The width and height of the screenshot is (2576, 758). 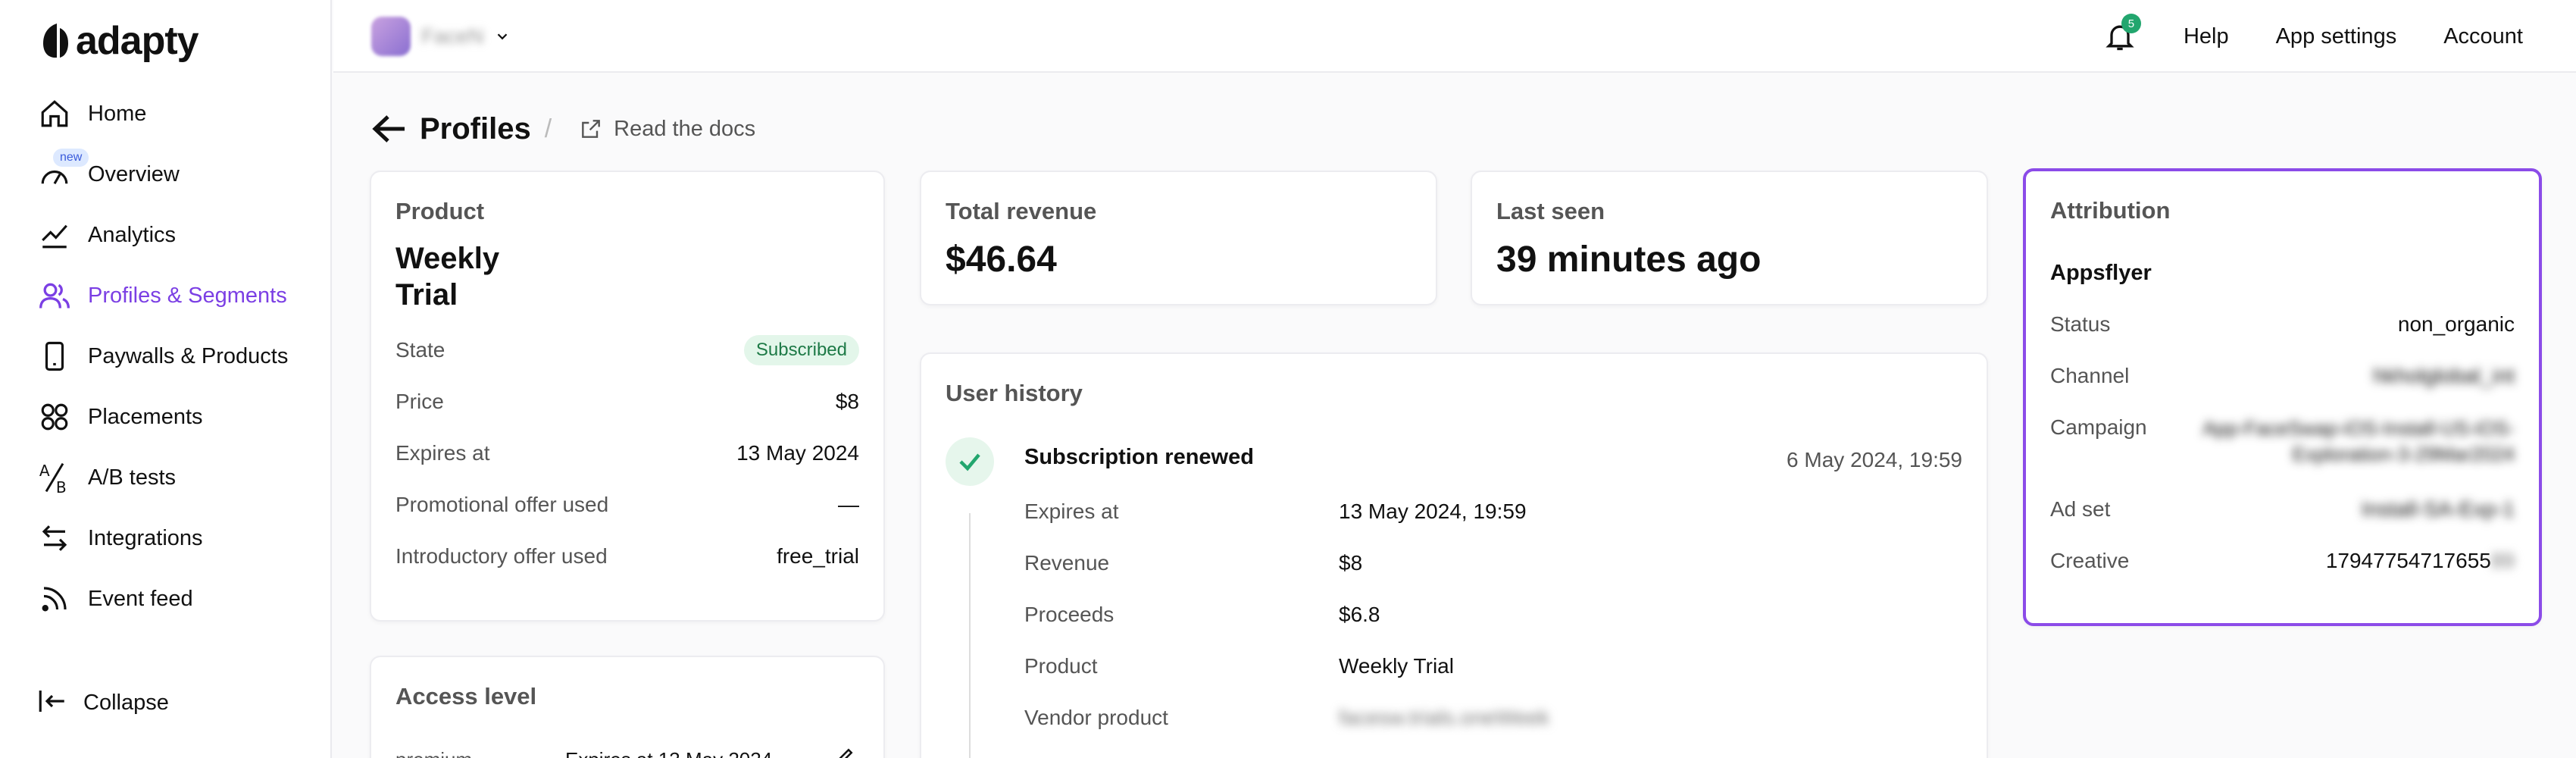 I want to click on back-arrow-icon, so click(x=388, y=129).